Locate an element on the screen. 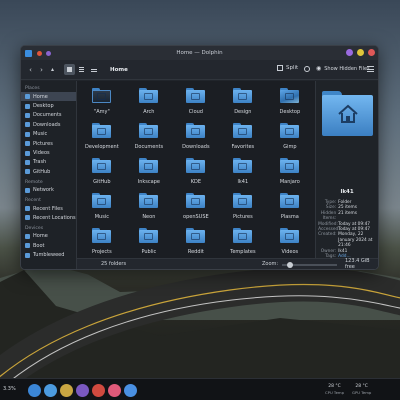 The height and width of the screenshot is (400, 400). icons-view-button is located at coordinates (69, 69).